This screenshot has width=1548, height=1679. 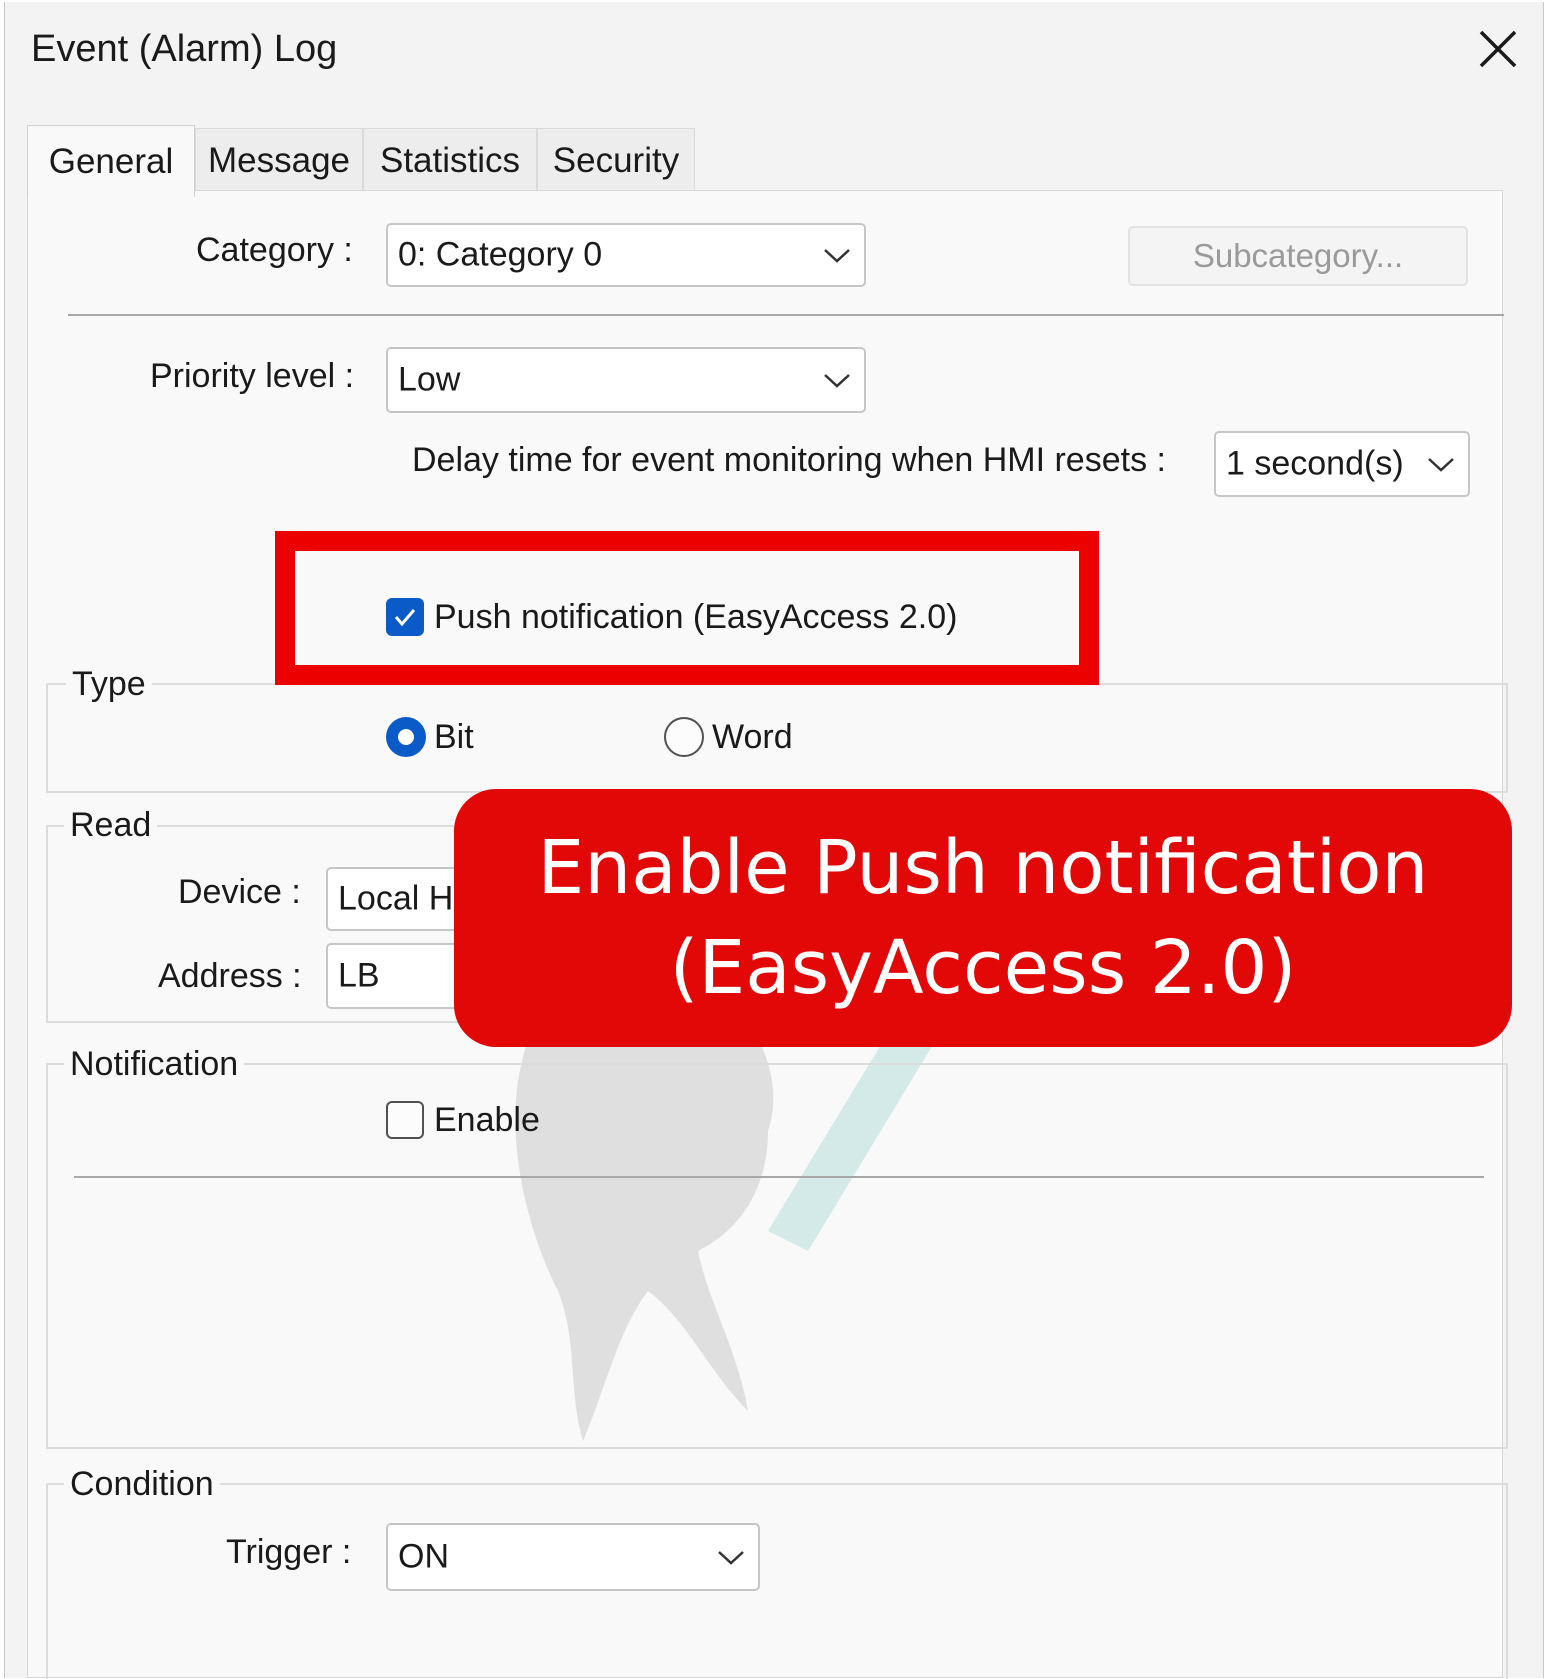 What do you see at coordinates (184, 49) in the screenshot?
I see `window-title: Event (Alarm) Log` at bounding box center [184, 49].